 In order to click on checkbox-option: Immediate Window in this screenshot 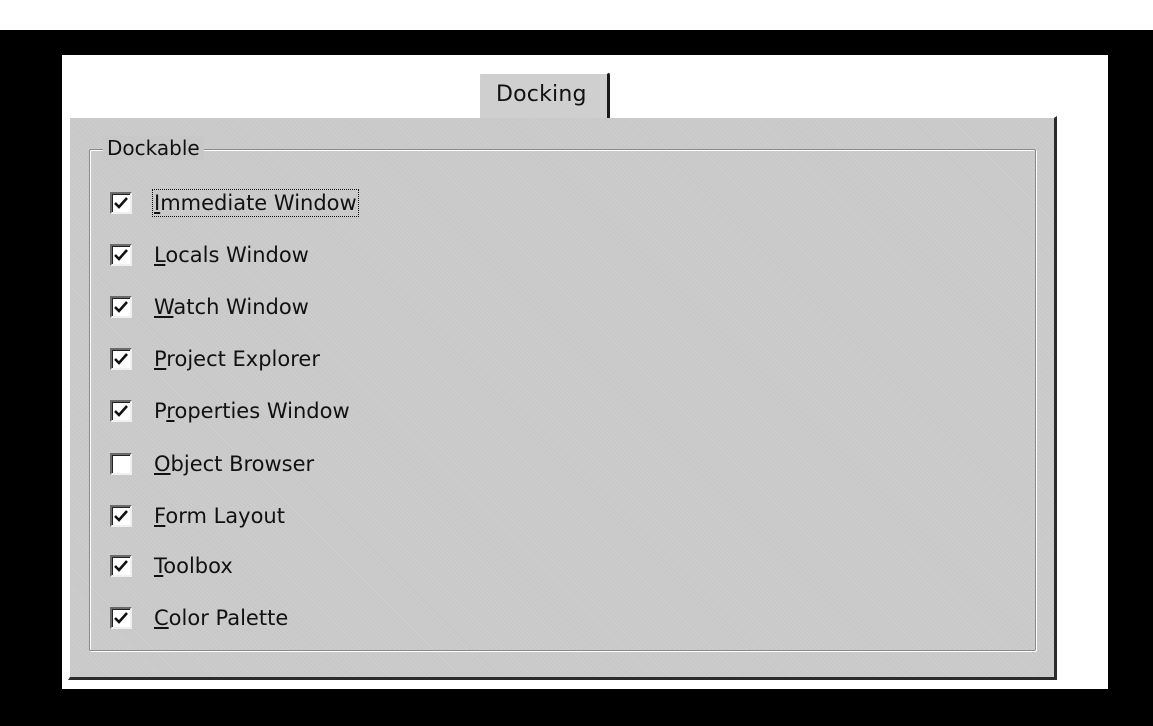, I will do `click(234, 203)`.